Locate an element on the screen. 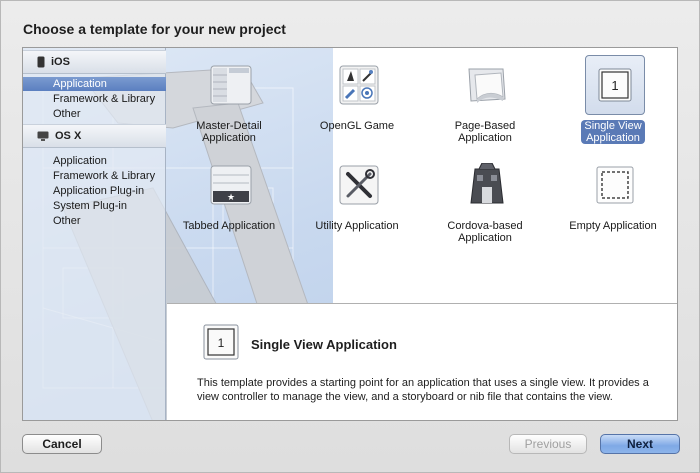 This screenshot has height=473, width=700. template-label: Page-Based Application is located at coordinates (485, 132).